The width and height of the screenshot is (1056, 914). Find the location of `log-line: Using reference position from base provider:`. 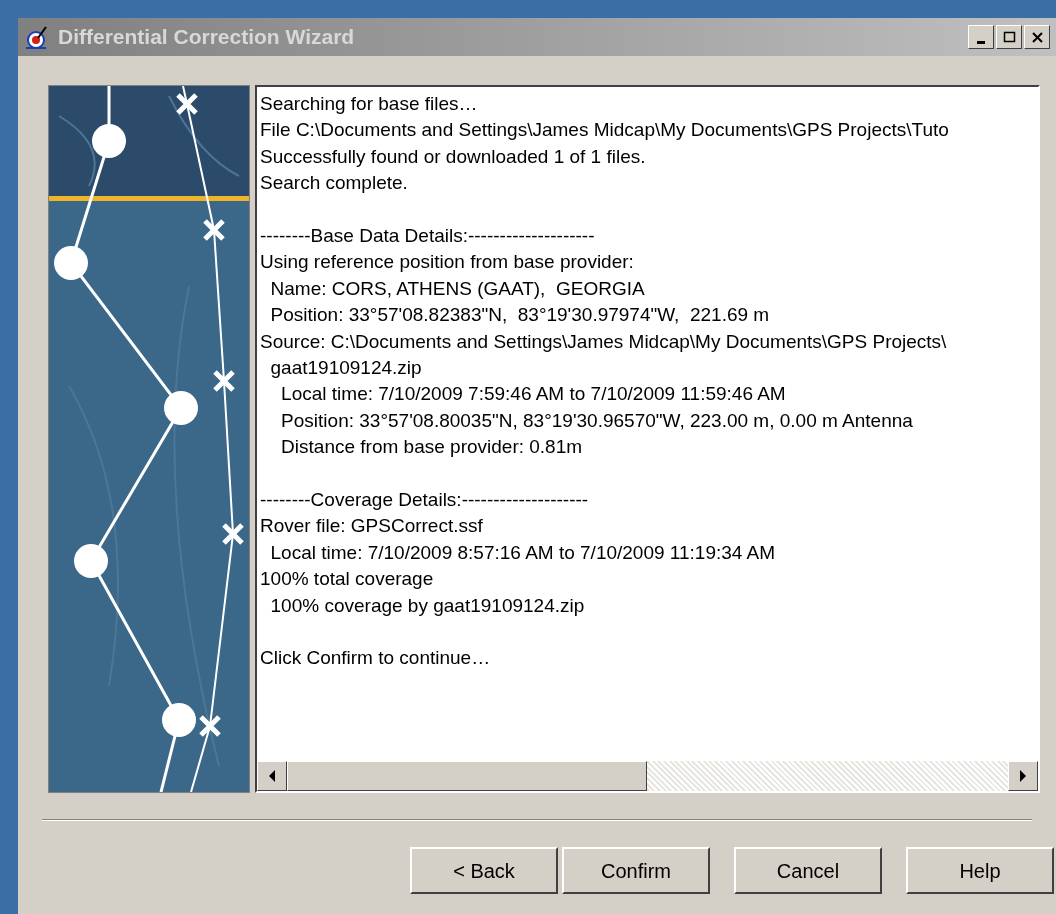

log-line: Using reference position from base provider: is located at coordinates (447, 262).